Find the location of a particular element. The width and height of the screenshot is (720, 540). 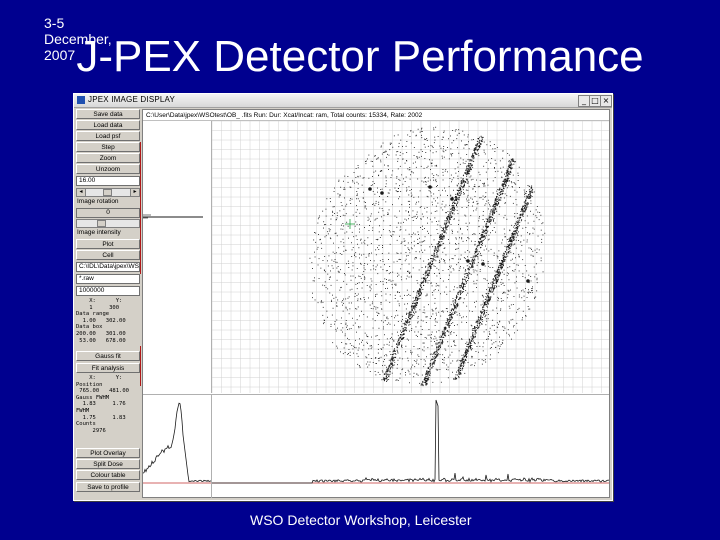

intensity-histogram is located at coordinates (177, 446).